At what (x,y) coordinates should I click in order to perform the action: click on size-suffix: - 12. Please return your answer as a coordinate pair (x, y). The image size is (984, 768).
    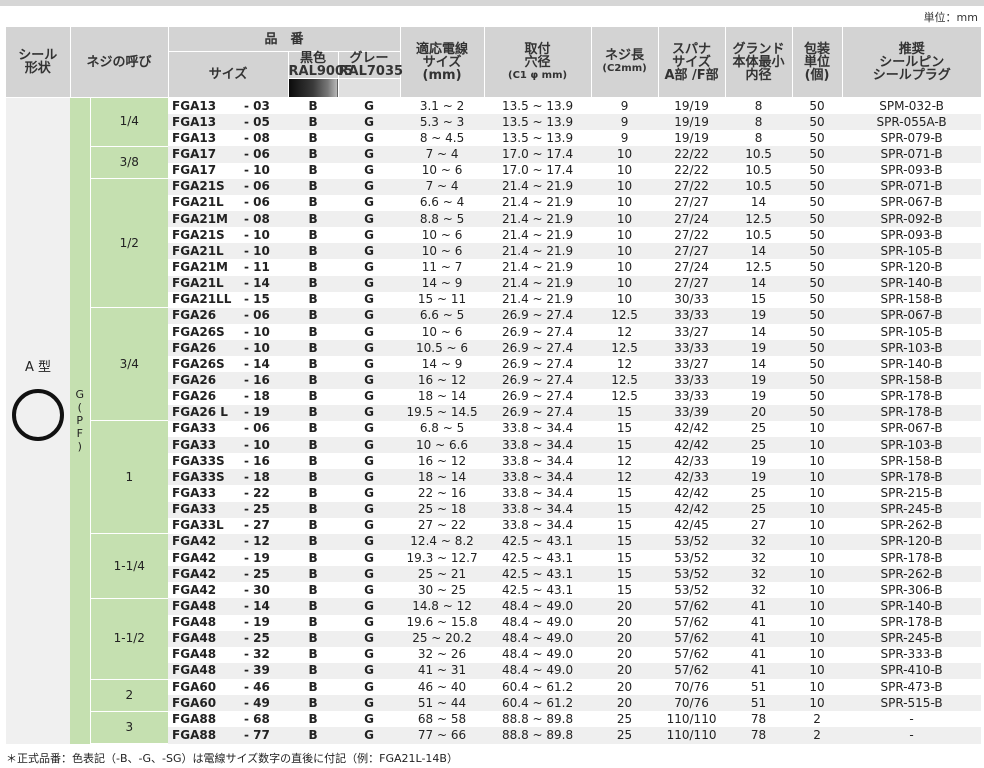
    Looking at the image, I should click on (257, 541).